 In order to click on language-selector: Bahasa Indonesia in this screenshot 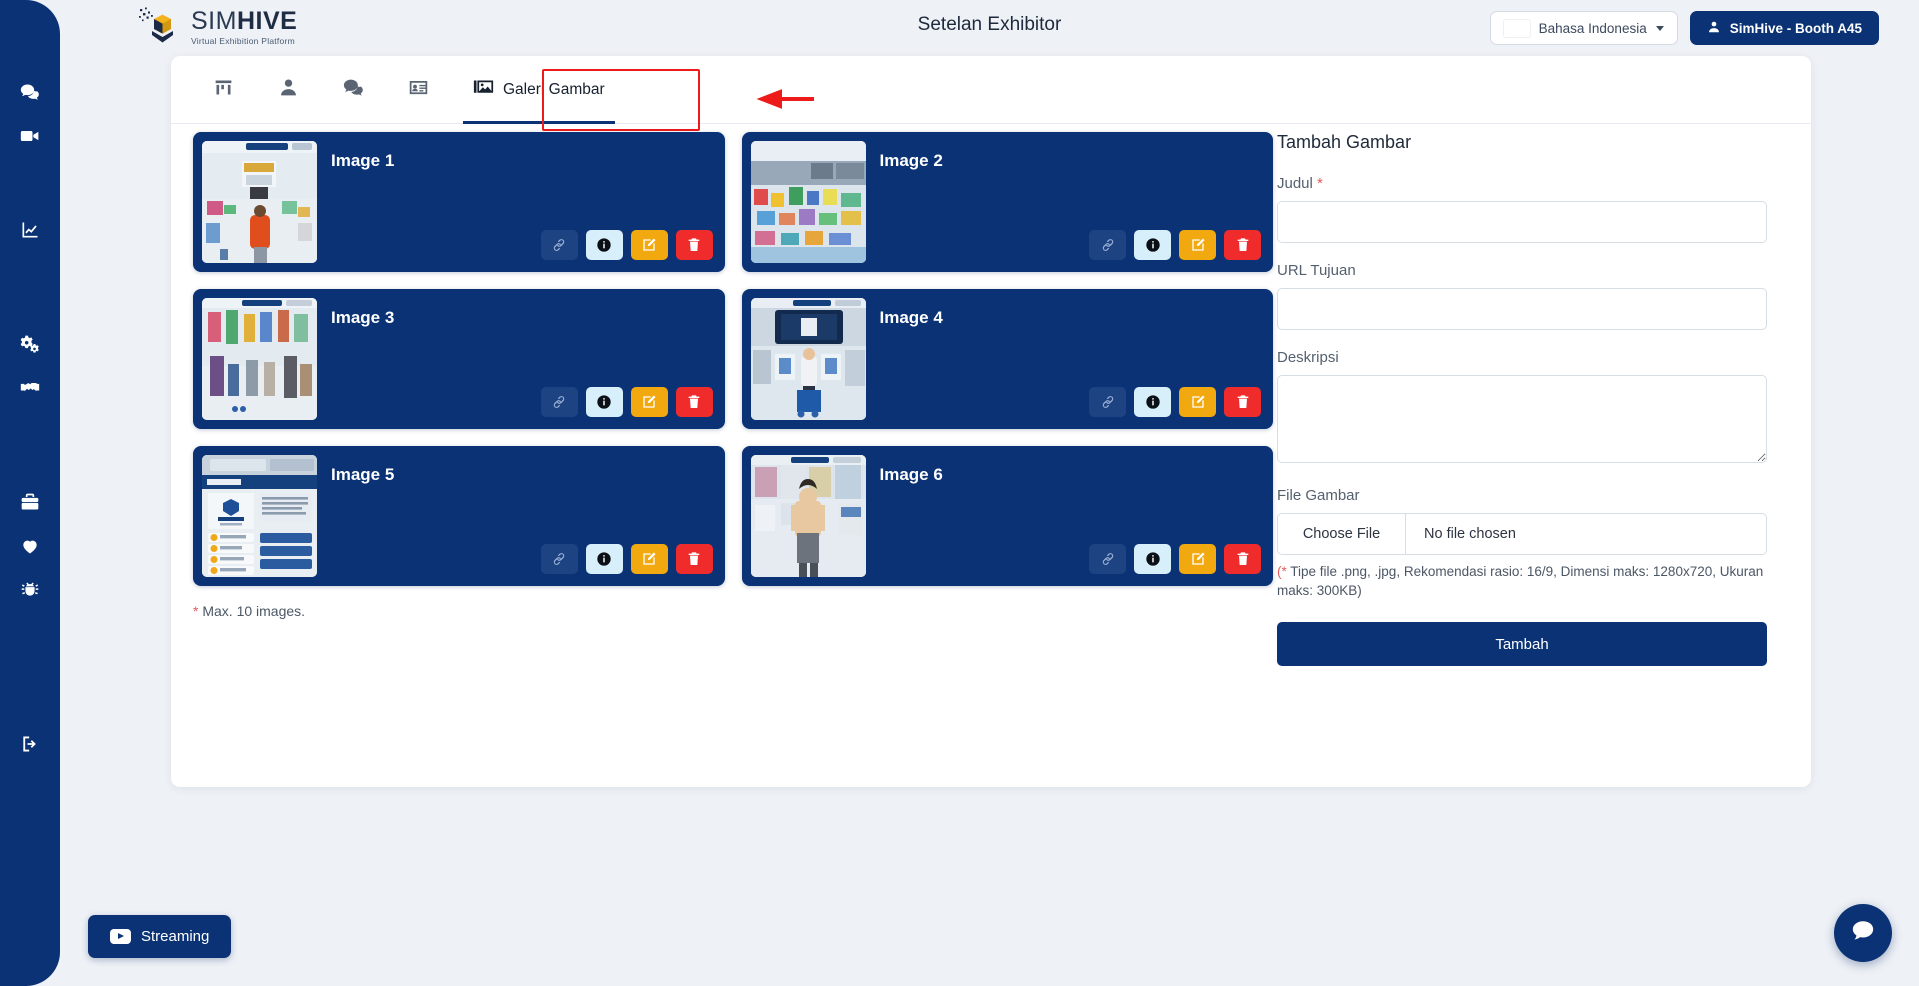, I will do `click(1583, 28)`.